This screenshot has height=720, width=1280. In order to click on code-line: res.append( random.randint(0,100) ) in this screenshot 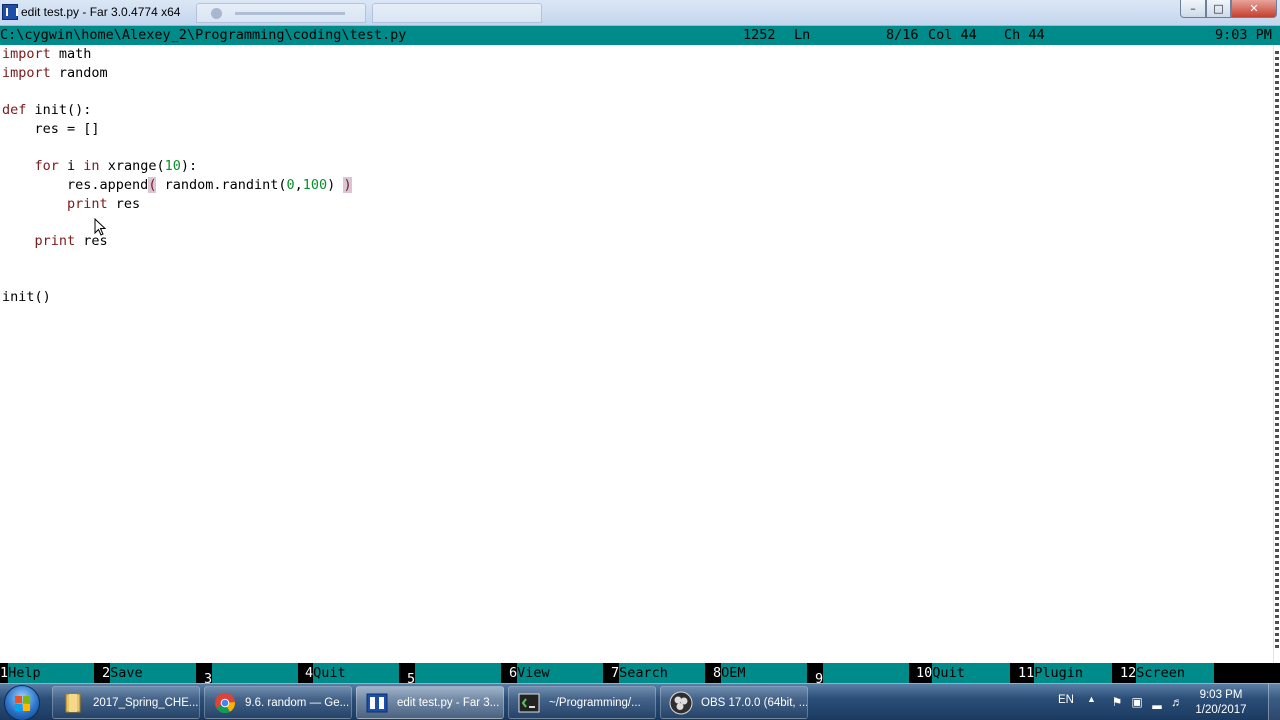, I will do `click(177, 185)`.